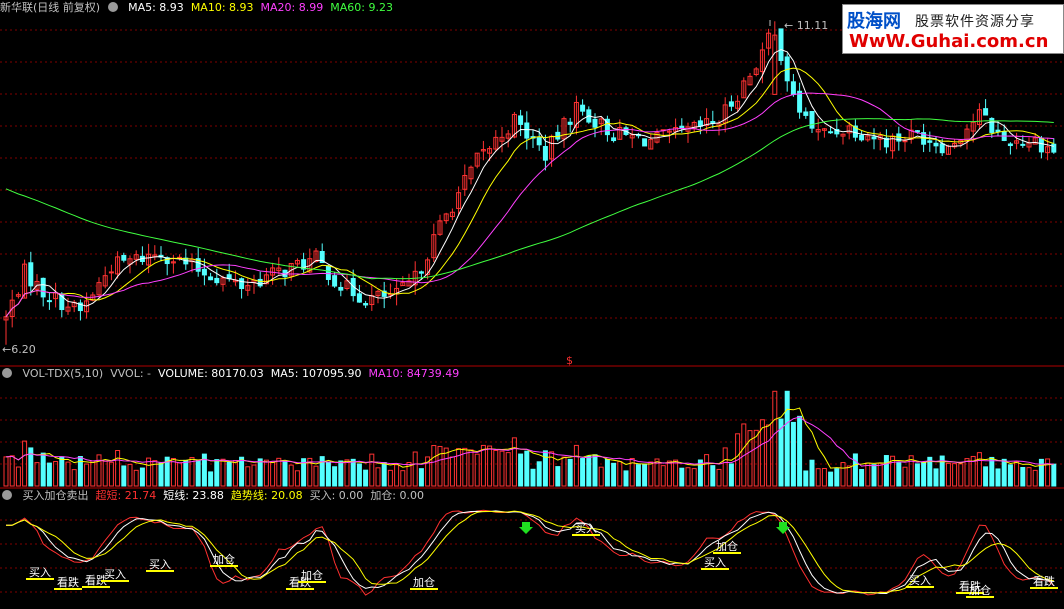 Image resolution: width=1064 pixels, height=609 pixels. I want to click on vol-label-4: MA10: 84739.49, so click(414, 373).